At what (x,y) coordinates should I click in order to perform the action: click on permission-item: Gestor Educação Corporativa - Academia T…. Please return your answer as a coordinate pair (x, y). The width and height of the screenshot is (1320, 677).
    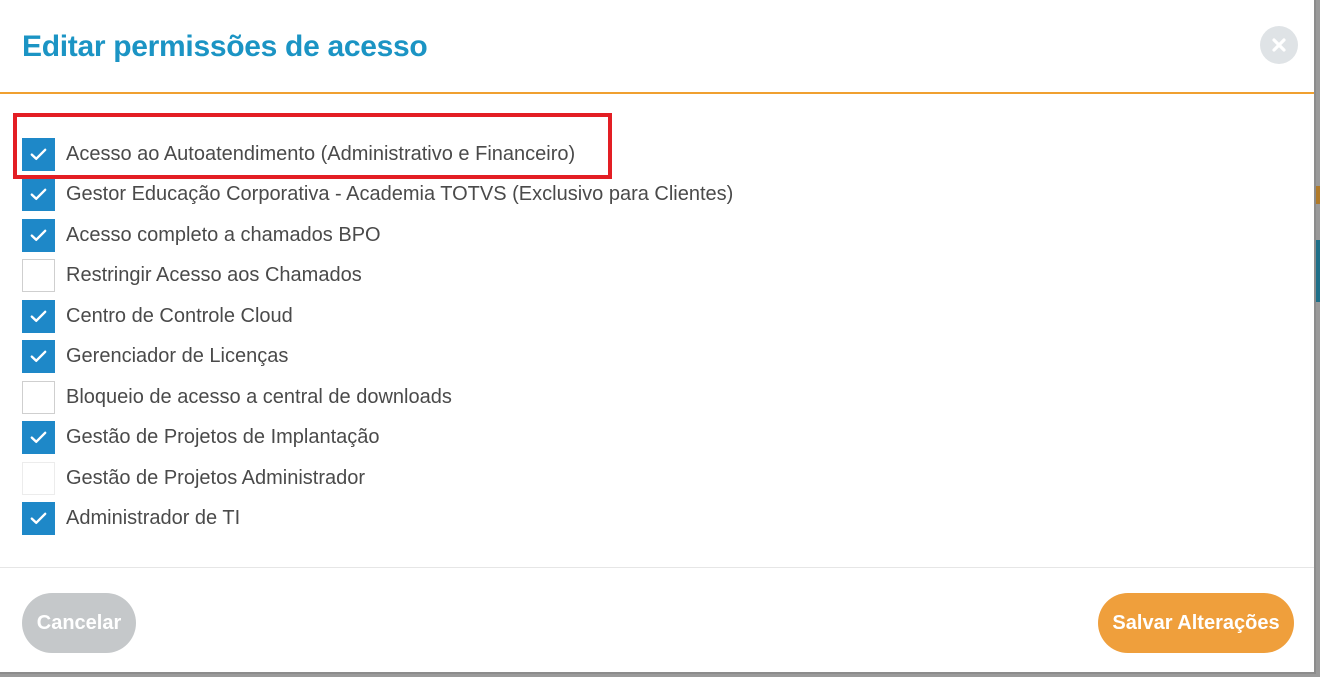
    Looking at the image, I should click on (377, 195).